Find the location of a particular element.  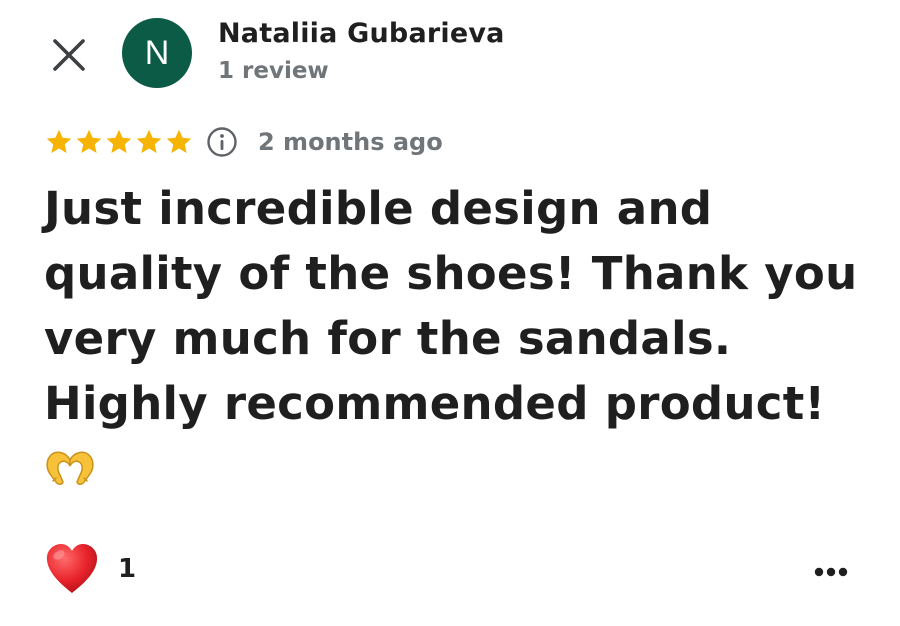

red-heart-icon is located at coordinates (72, 569).